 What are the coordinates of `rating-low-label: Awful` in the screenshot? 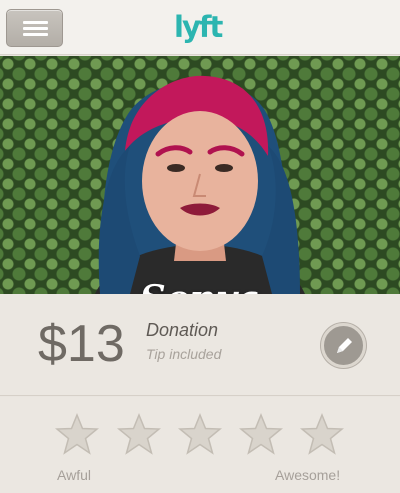 It's located at (74, 475).